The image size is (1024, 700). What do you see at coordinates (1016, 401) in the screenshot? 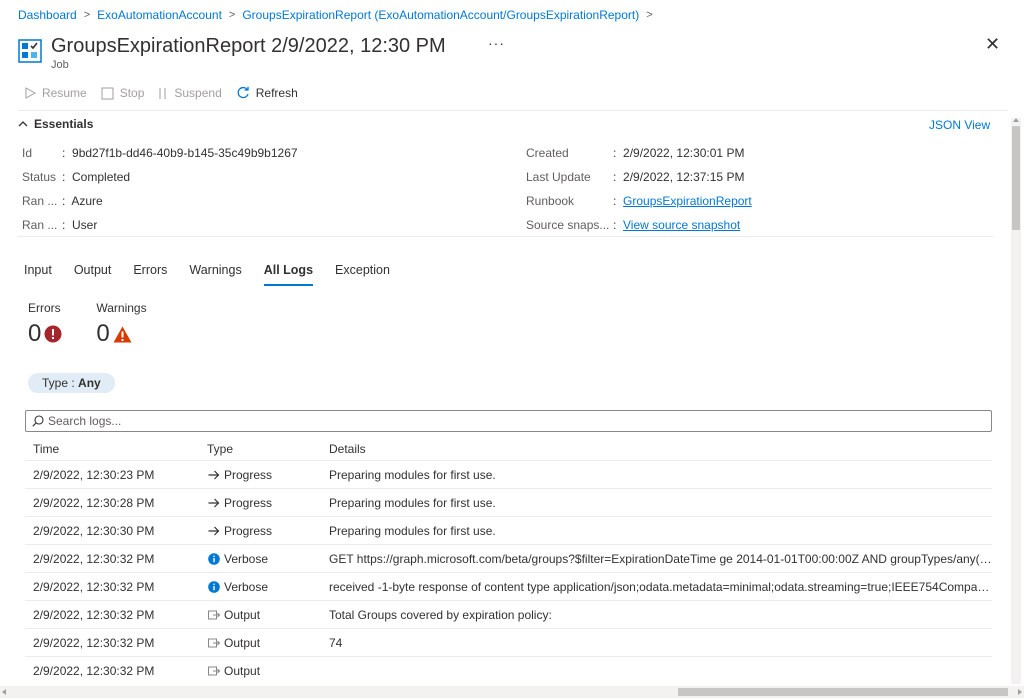
I see `vertical-scrollbar` at bounding box center [1016, 401].